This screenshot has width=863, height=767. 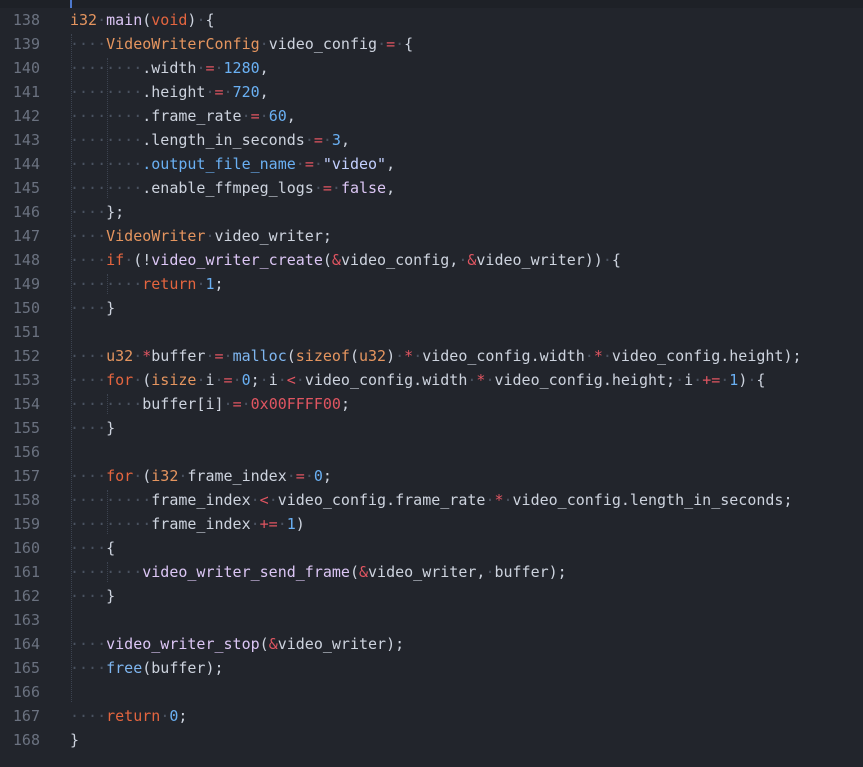 What do you see at coordinates (336, 140) in the screenshot?
I see `code-token: 3` at bounding box center [336, 140].